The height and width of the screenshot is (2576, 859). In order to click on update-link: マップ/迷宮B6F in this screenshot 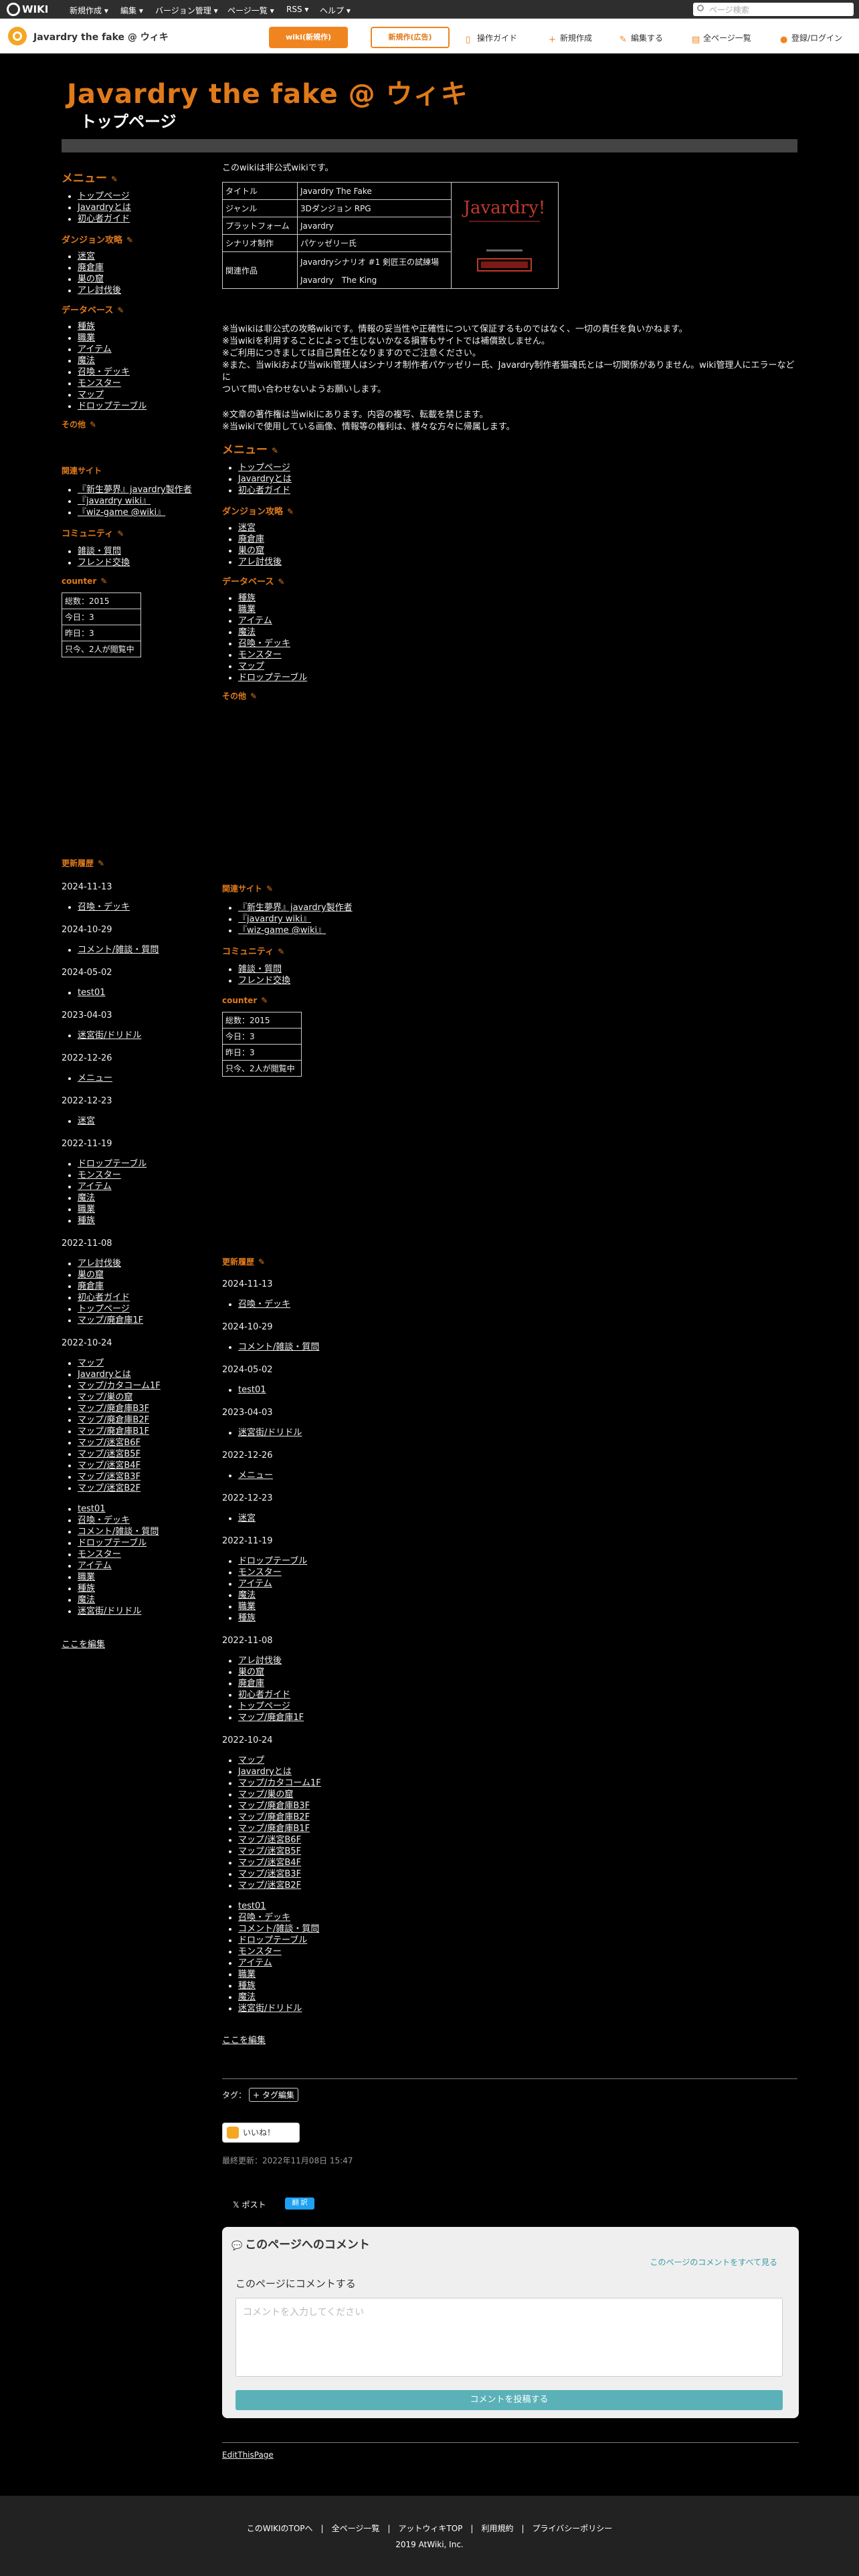, I will do `click(269, 1840)`.